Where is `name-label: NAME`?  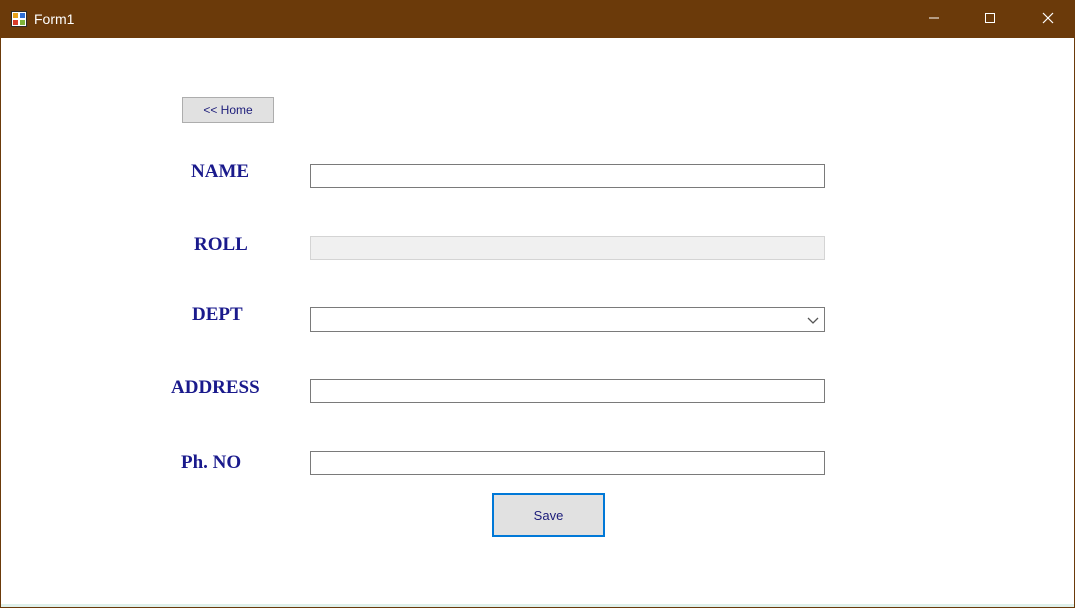
name-label: NAME is located at coordinates (220, 171).